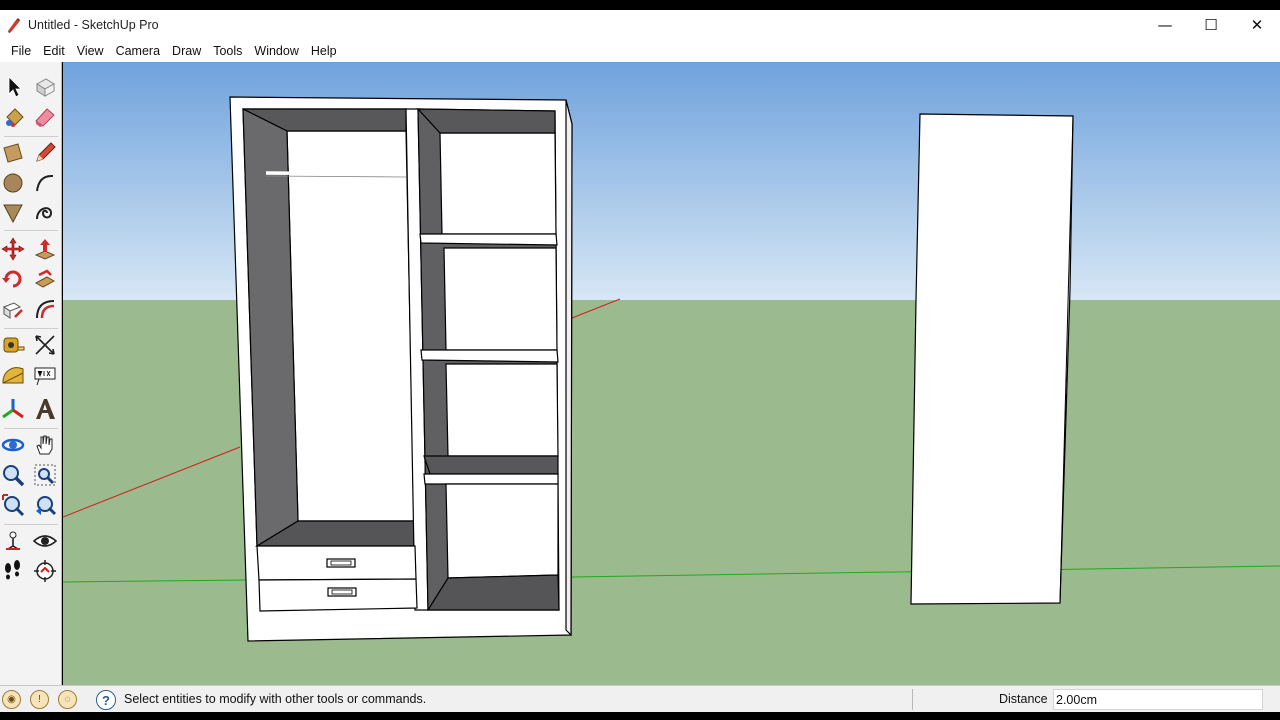 This screenshot has height=720, width=1280. I want to click on section-plane-icon, so click(45, 571).